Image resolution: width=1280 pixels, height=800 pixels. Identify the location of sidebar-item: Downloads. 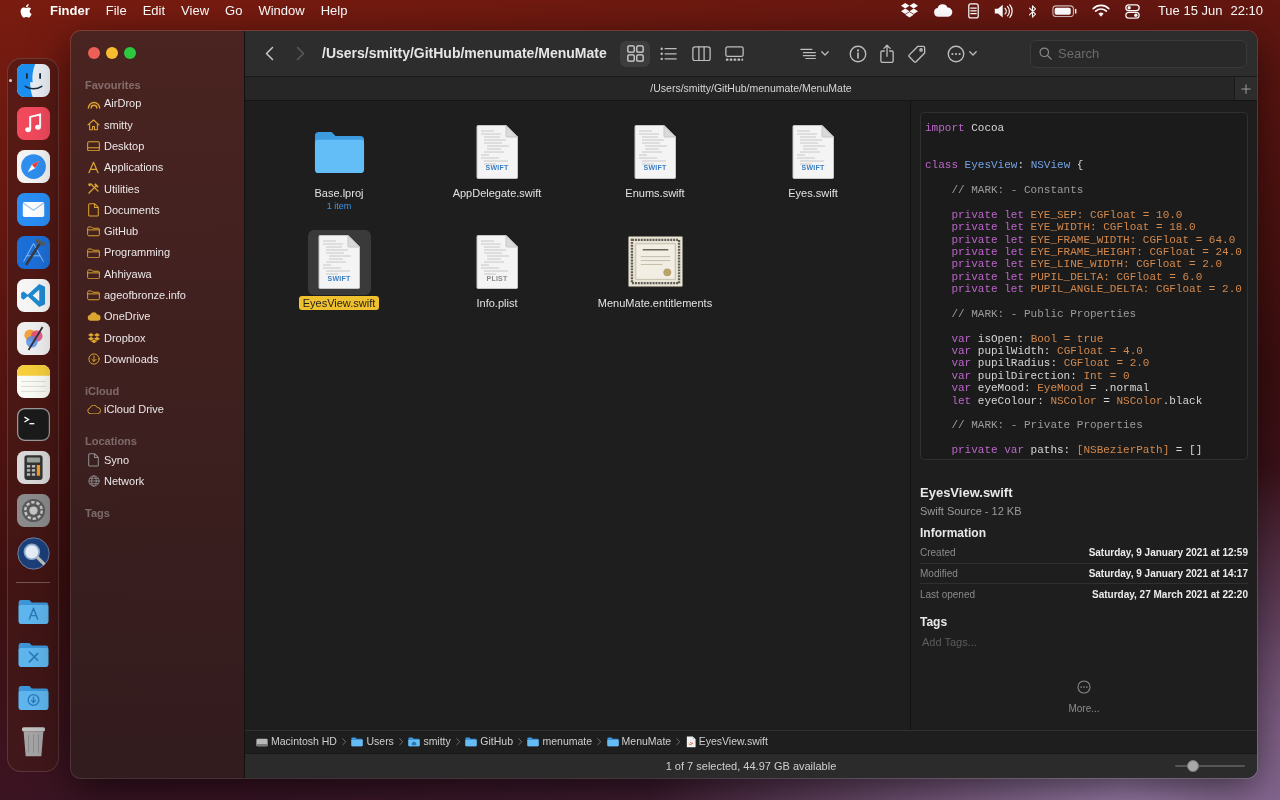
(157, 359).